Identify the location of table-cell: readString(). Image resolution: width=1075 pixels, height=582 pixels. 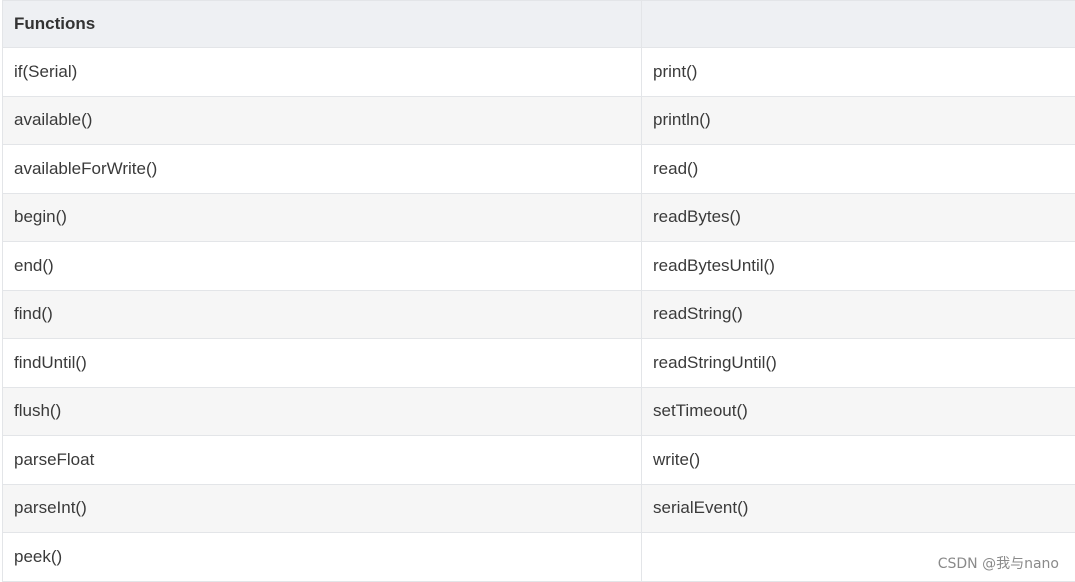
(858, 314).